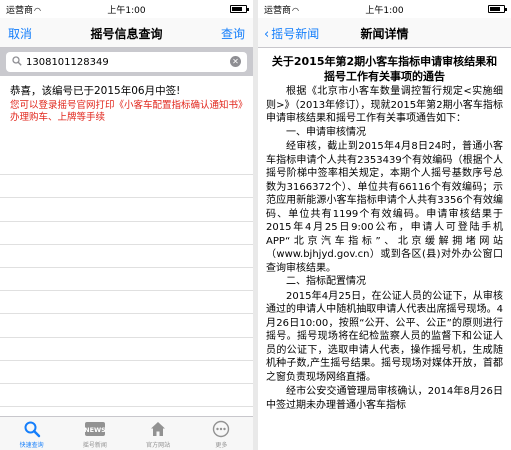 The height and width of the screenshot is (450, 511). Describe the element at coordinates (221, 445) in the screenshot. I see `tab-label: 更多` at that location.